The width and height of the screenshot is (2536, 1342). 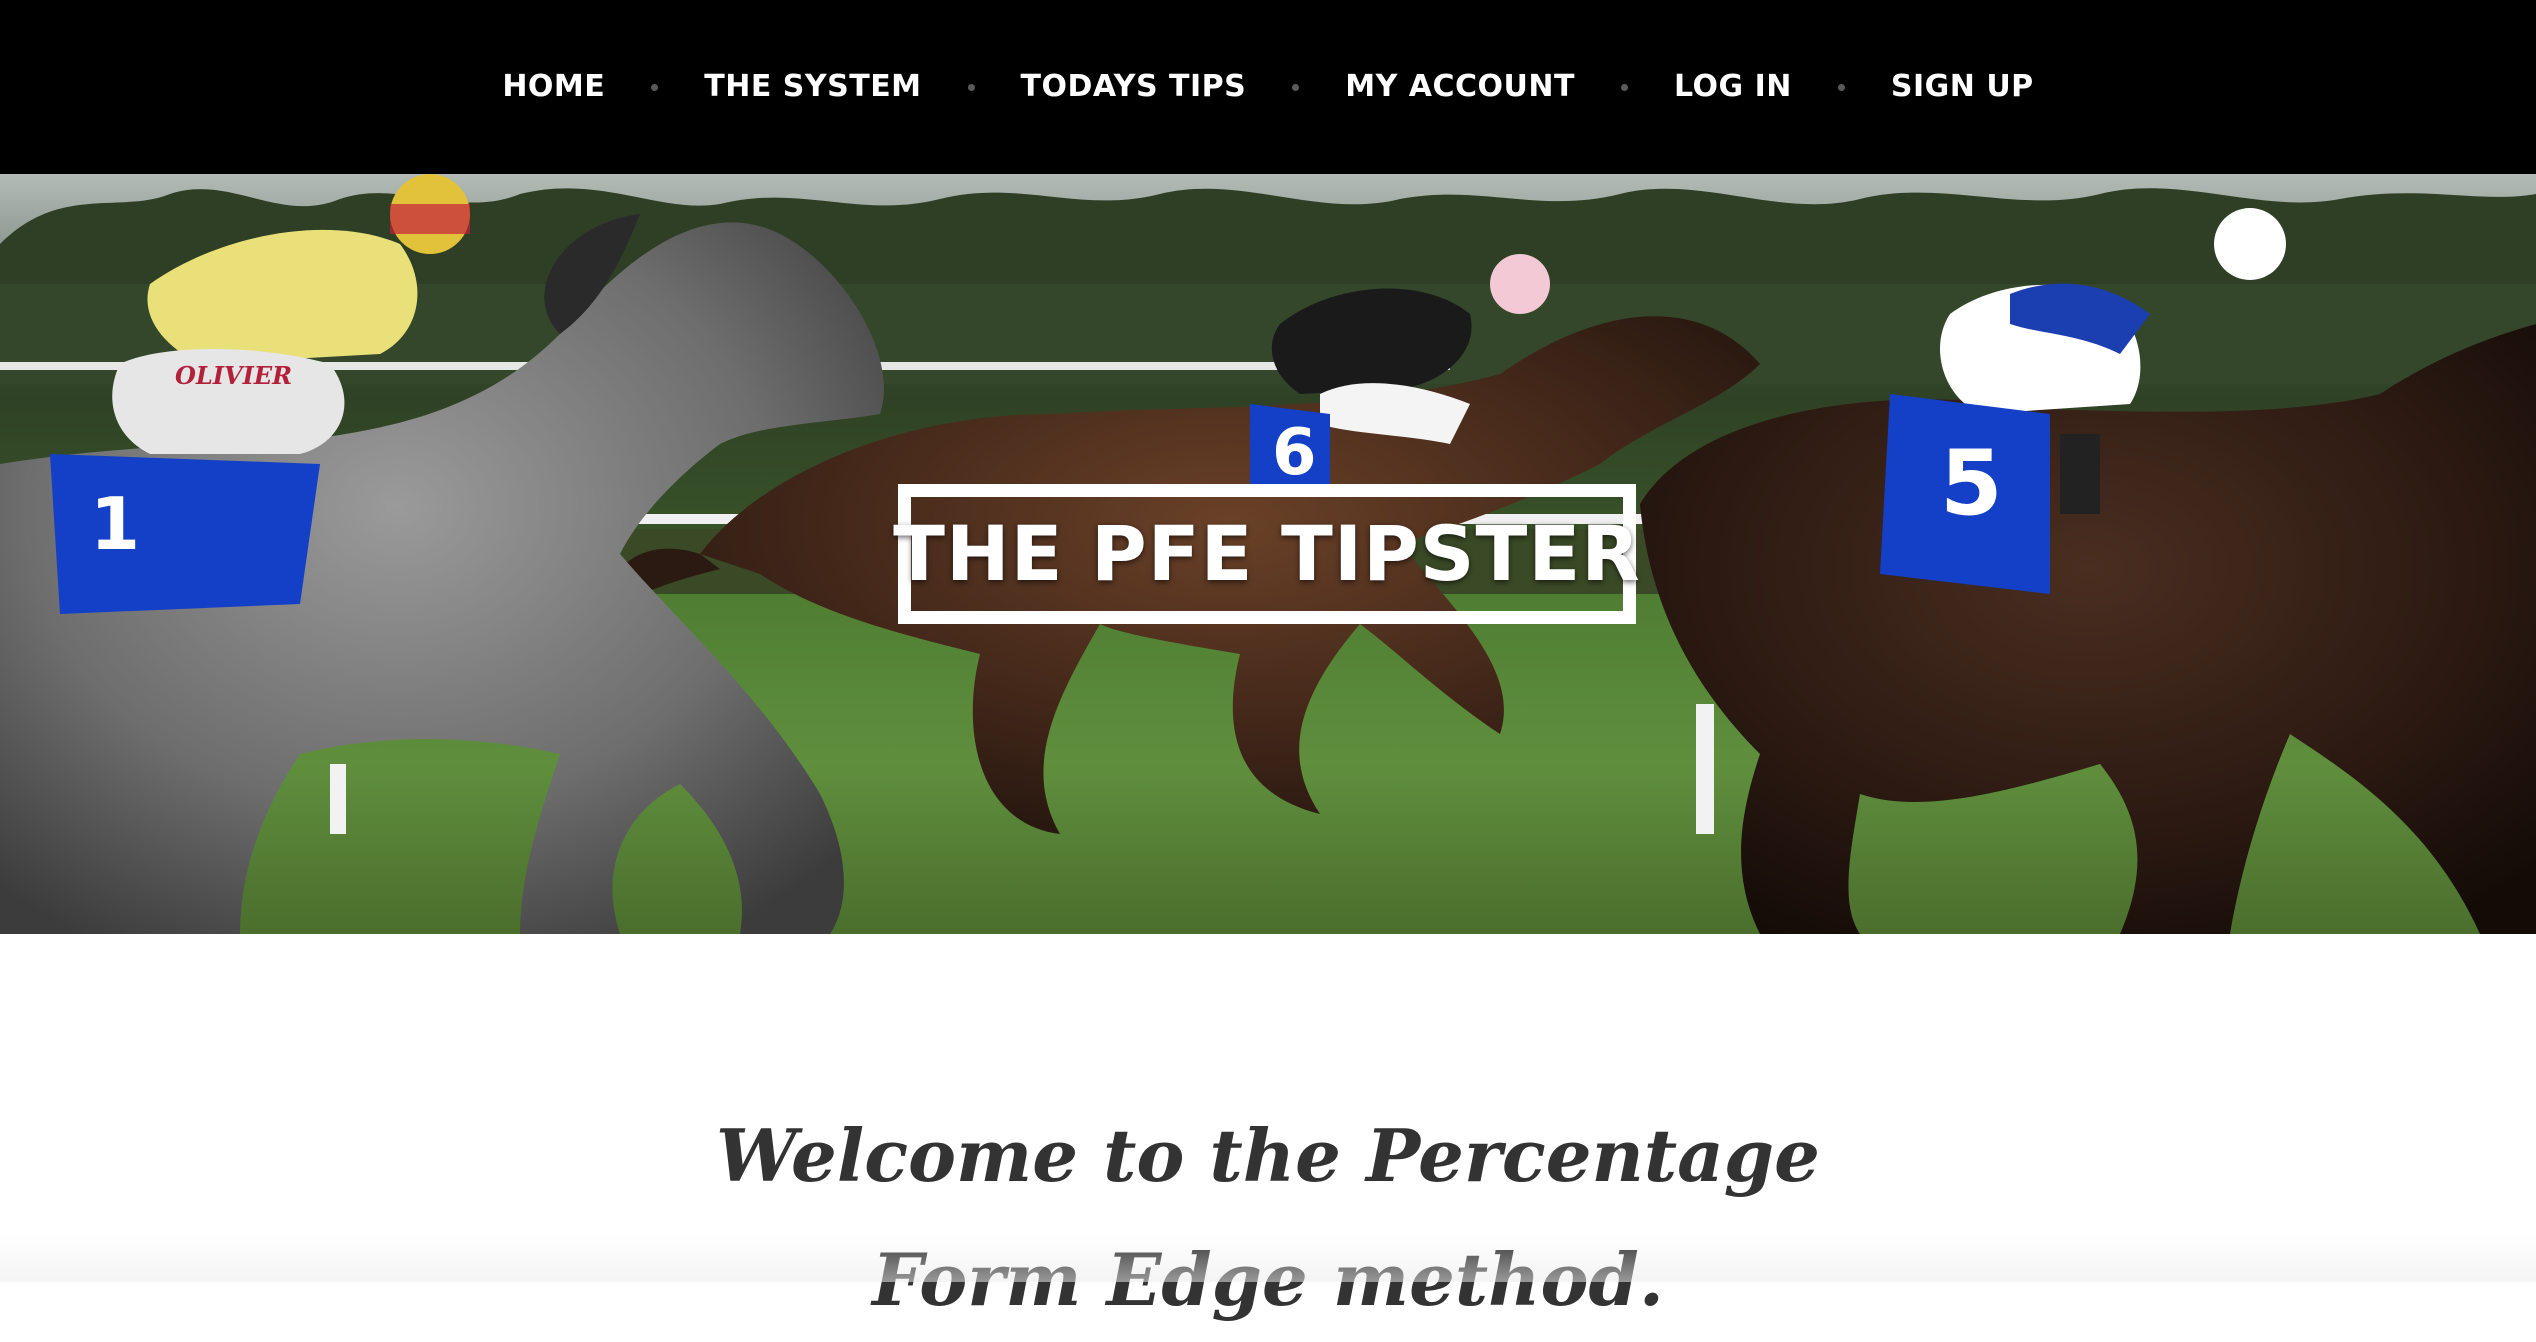 I want to click on jockey-name: OLIVIER, so click(x=233, y=375).